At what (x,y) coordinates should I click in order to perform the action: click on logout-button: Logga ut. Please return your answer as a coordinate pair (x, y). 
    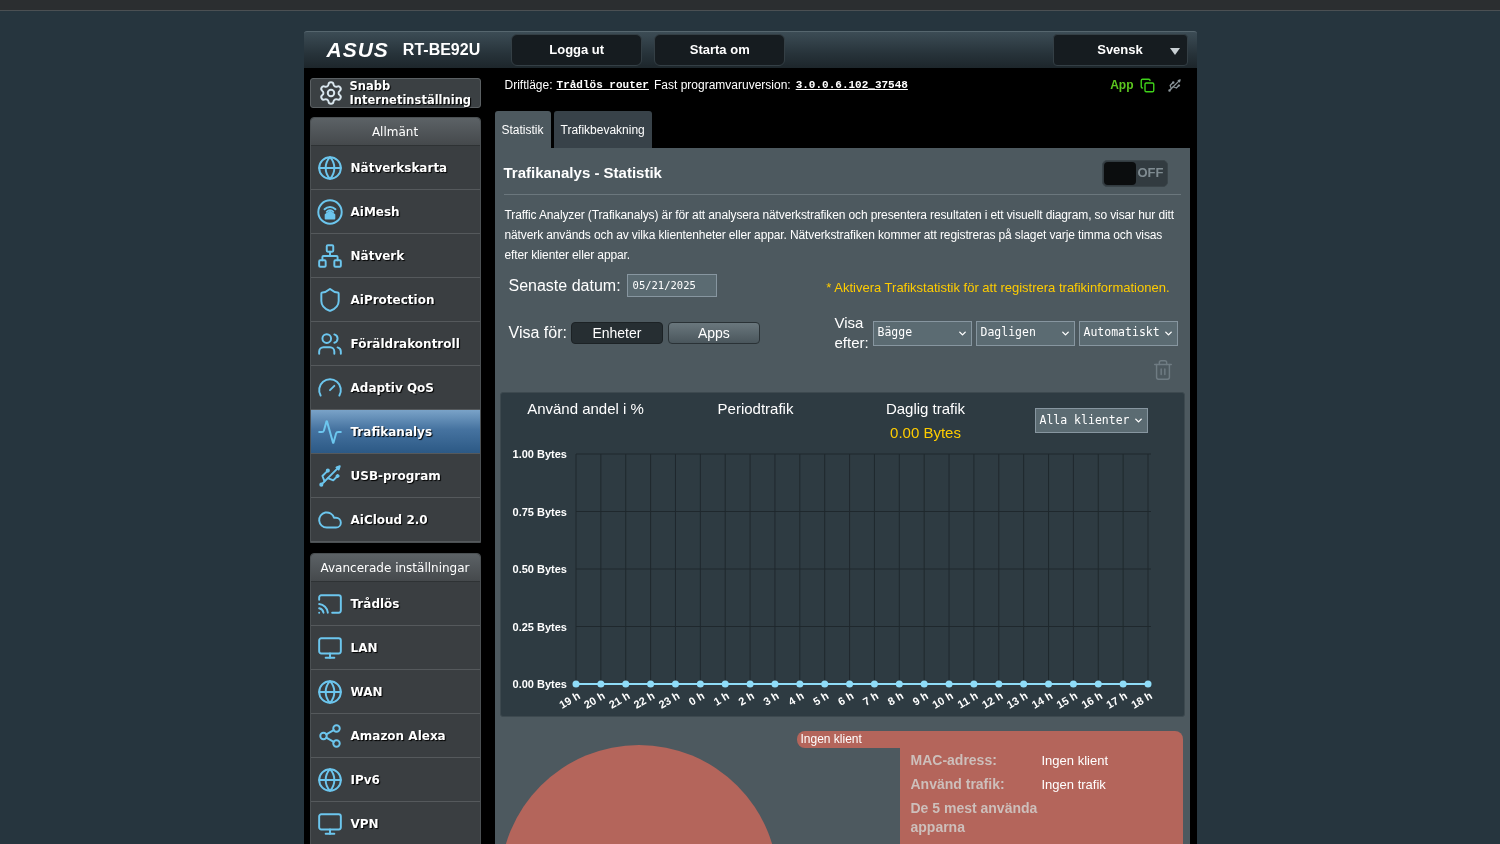
    Looking at the image, I should click on (577, 50).